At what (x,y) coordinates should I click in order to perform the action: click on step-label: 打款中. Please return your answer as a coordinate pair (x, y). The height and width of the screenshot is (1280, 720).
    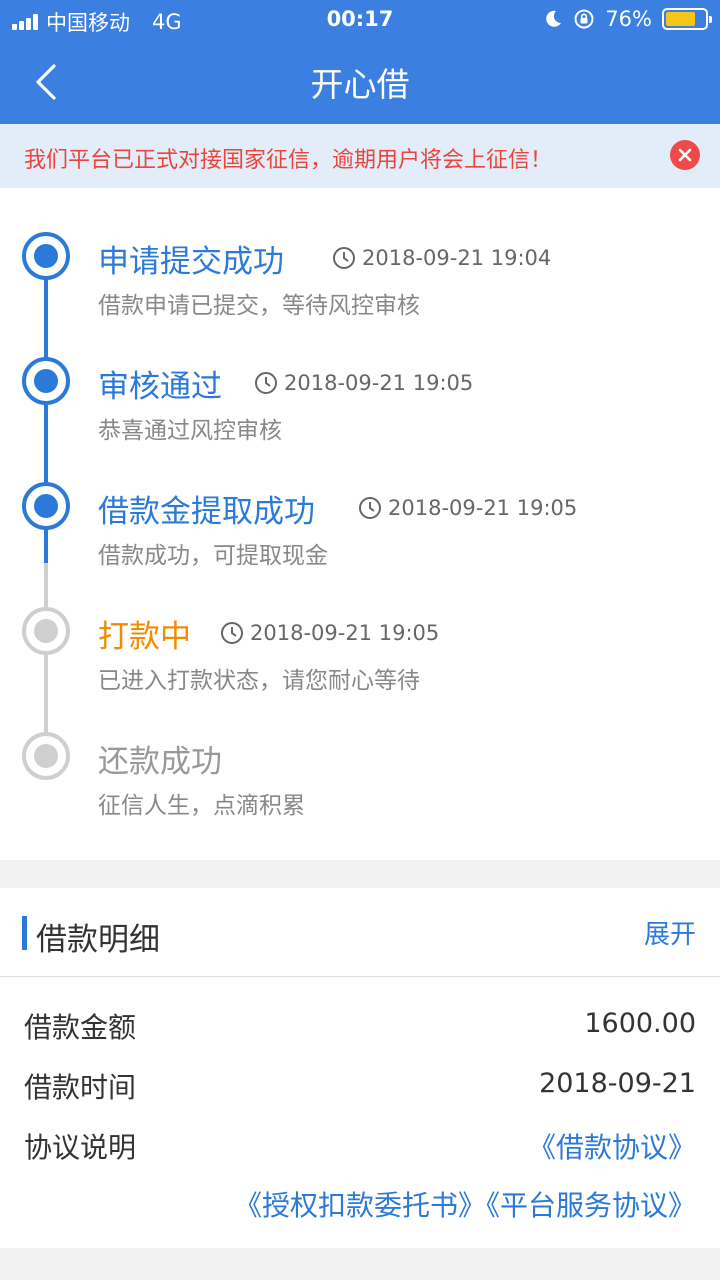
    Looking at the image, I should click on (144, 637).